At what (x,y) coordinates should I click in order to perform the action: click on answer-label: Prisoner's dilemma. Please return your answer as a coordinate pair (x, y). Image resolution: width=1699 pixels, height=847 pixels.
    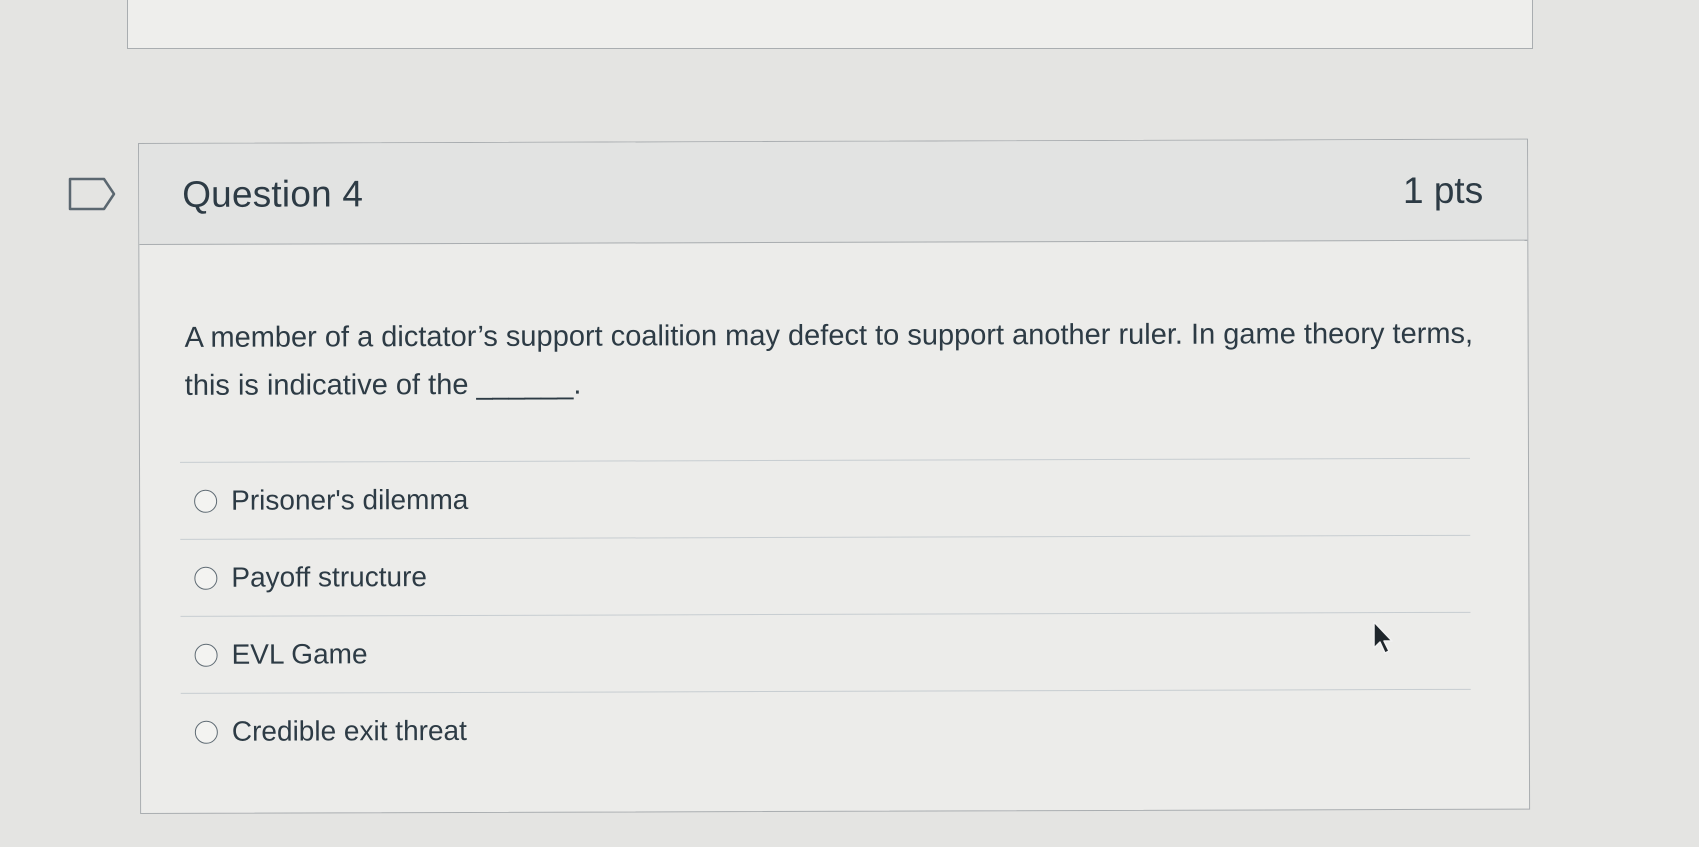
    Looking at the image, I should click on (349, 500).